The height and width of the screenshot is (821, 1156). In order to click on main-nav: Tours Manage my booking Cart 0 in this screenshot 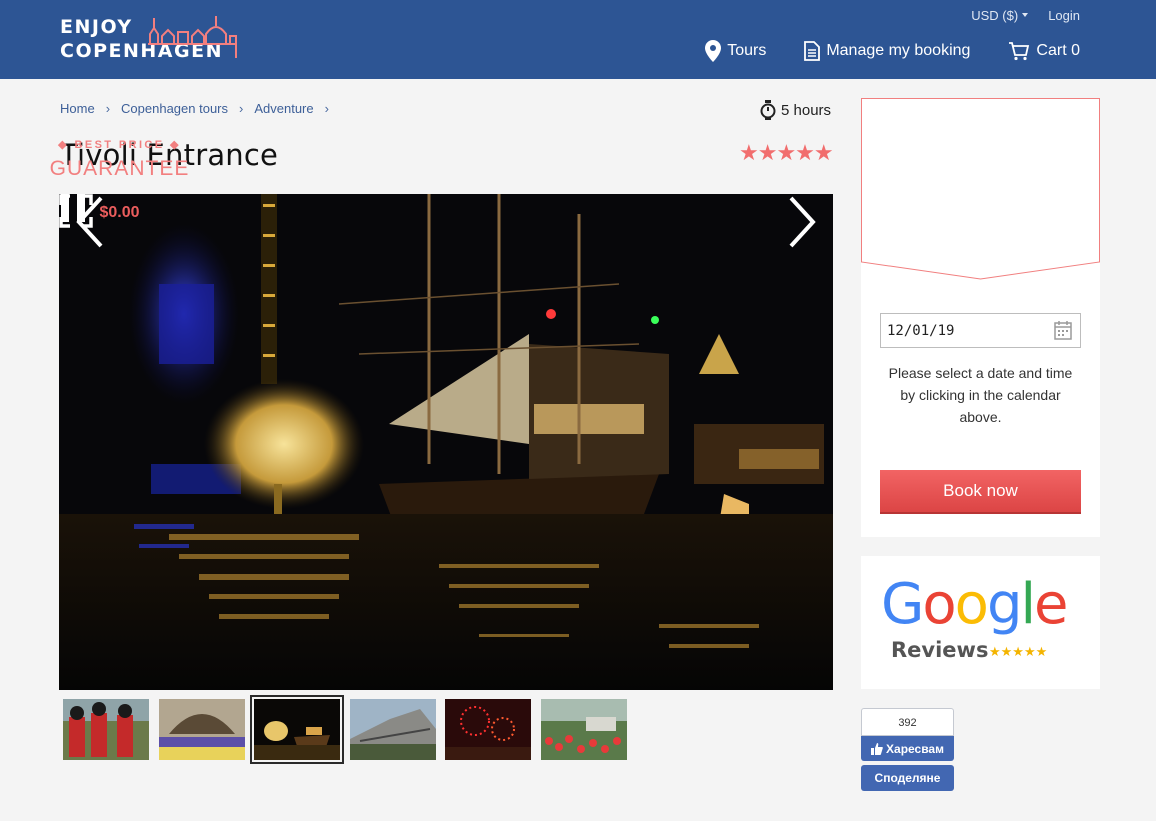, I will do `click(892, 51)`.